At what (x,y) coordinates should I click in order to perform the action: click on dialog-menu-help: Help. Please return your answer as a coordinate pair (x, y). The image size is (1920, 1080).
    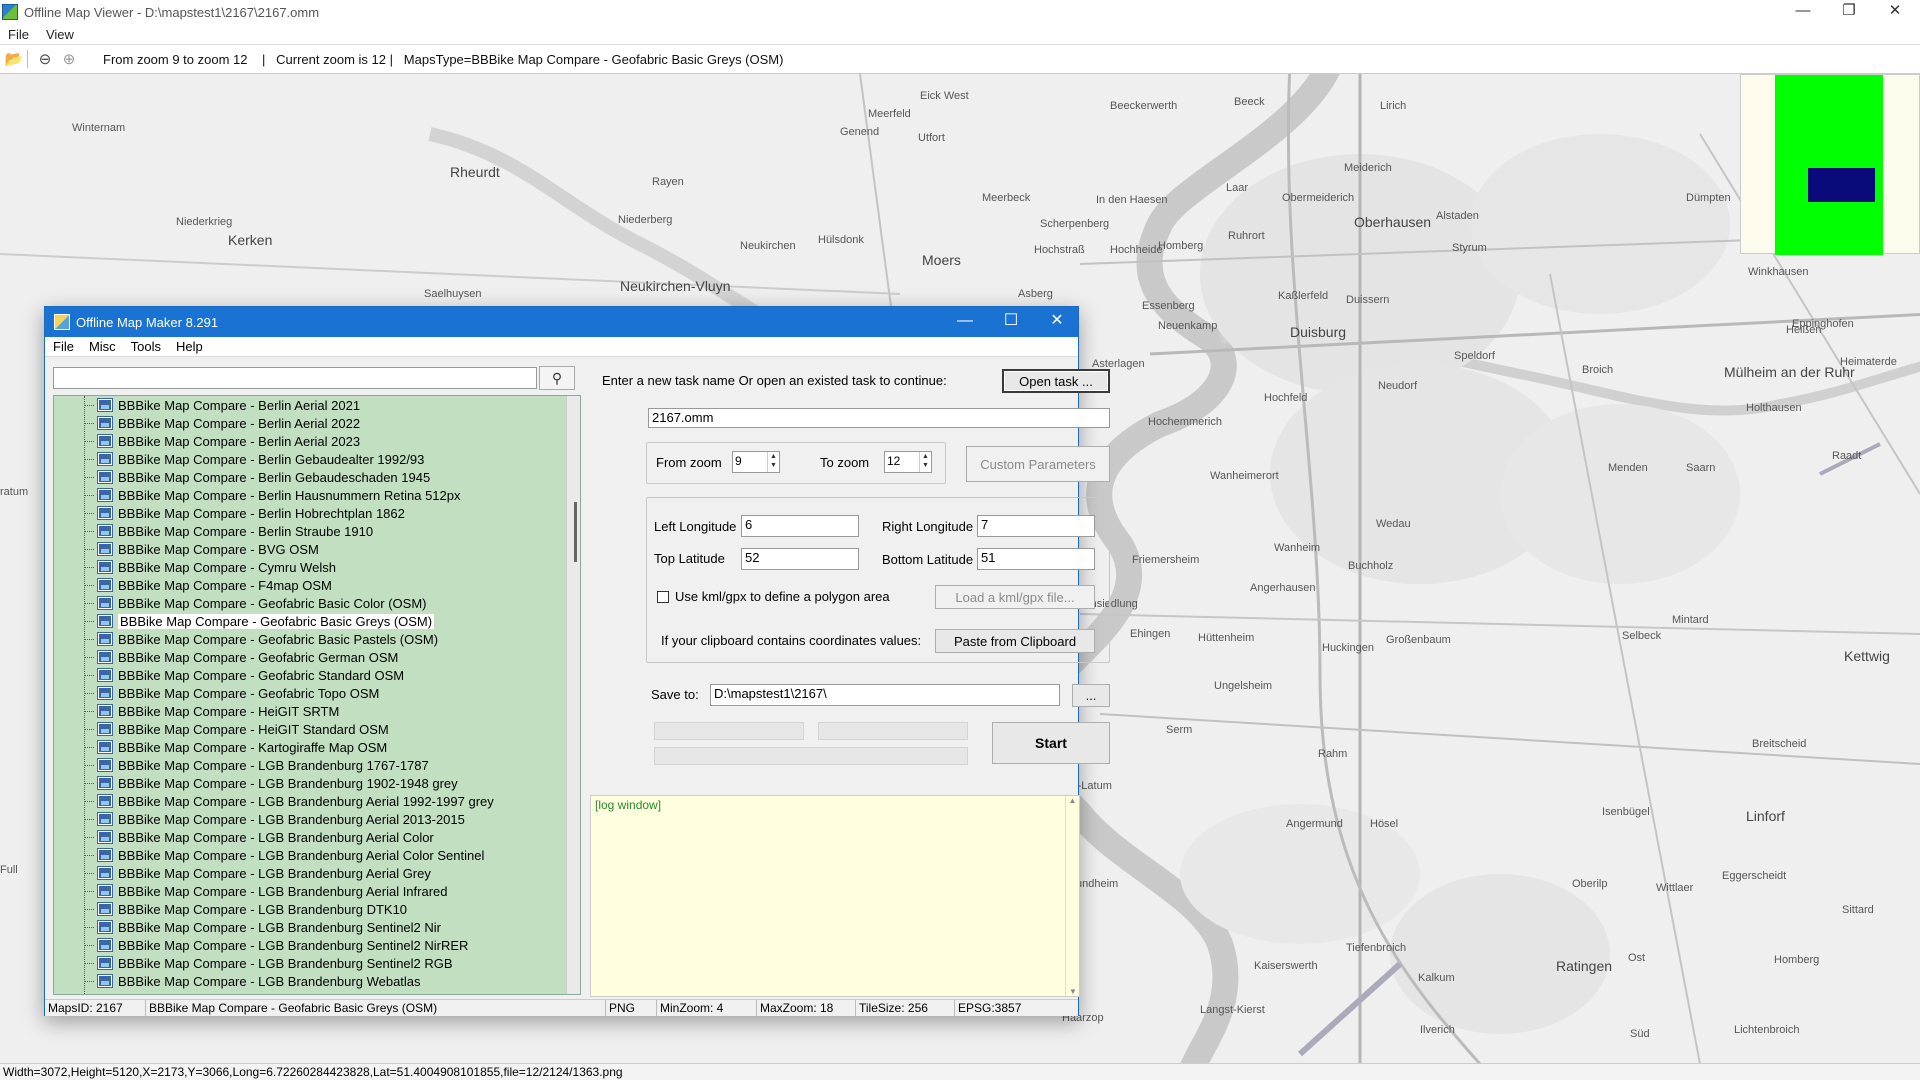
    Looking at the image, I should click on (189, 346).